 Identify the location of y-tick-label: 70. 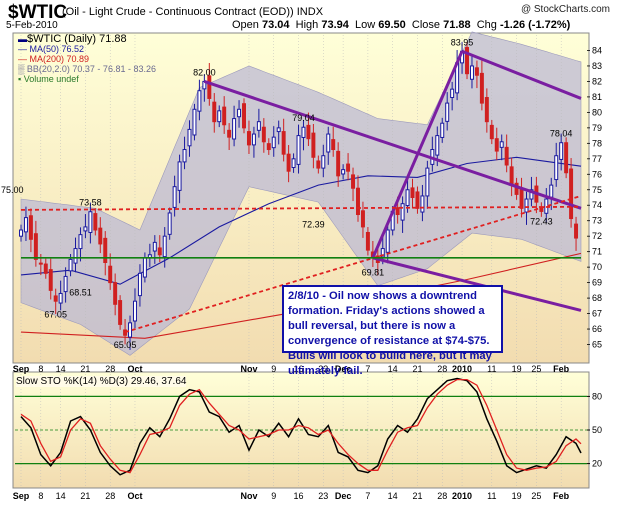
(597, 267).